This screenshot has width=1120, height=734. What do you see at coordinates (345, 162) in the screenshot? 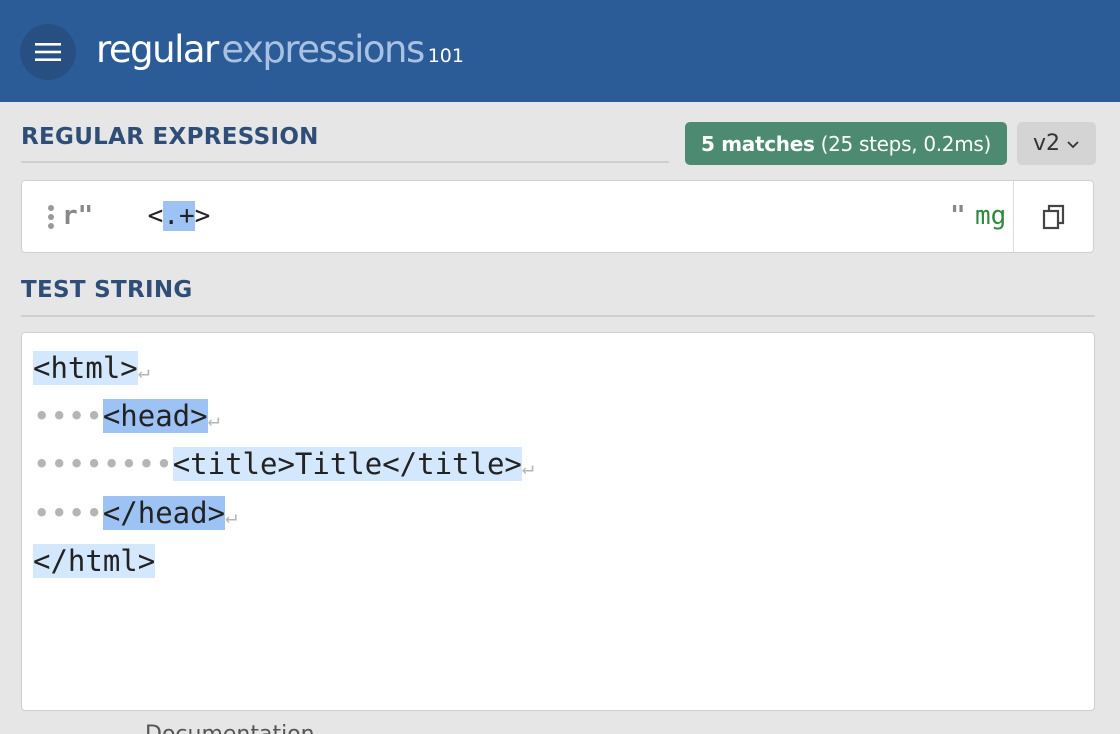
I see `regex-section-divider` at bounding box center [345, 162].